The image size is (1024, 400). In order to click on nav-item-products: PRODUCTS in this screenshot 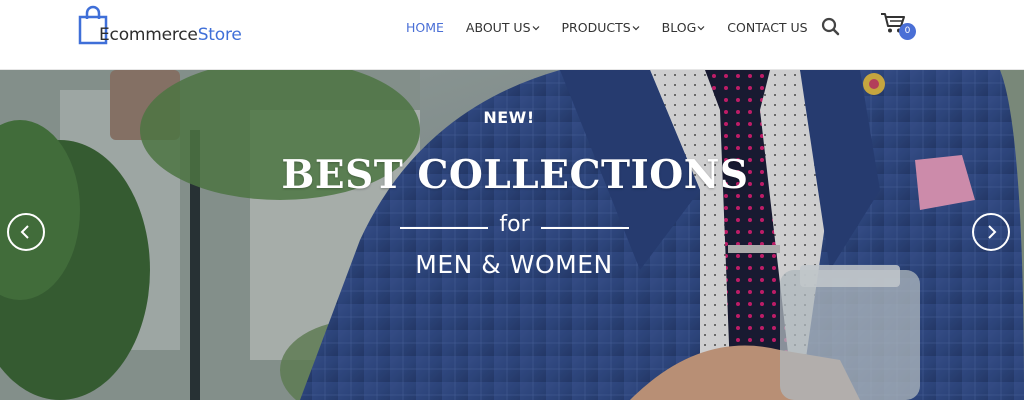, I will do `click(601, 27)`.